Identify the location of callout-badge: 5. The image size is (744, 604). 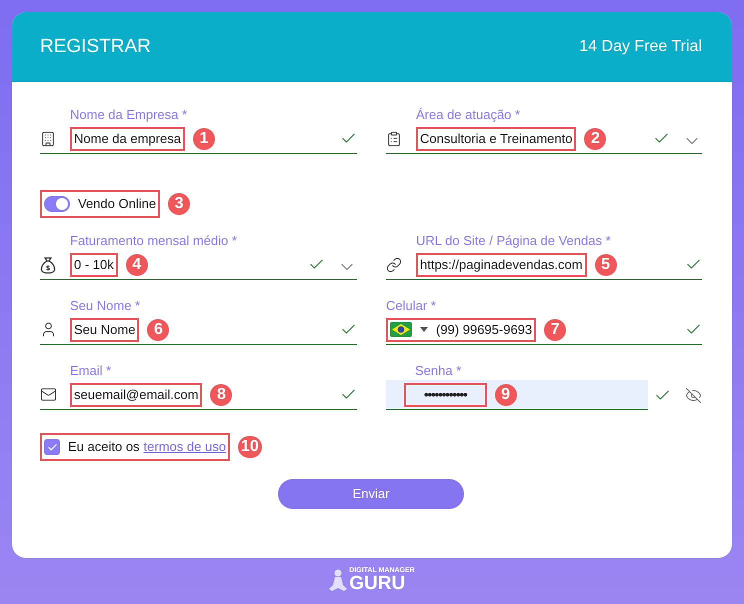
(605, 265).